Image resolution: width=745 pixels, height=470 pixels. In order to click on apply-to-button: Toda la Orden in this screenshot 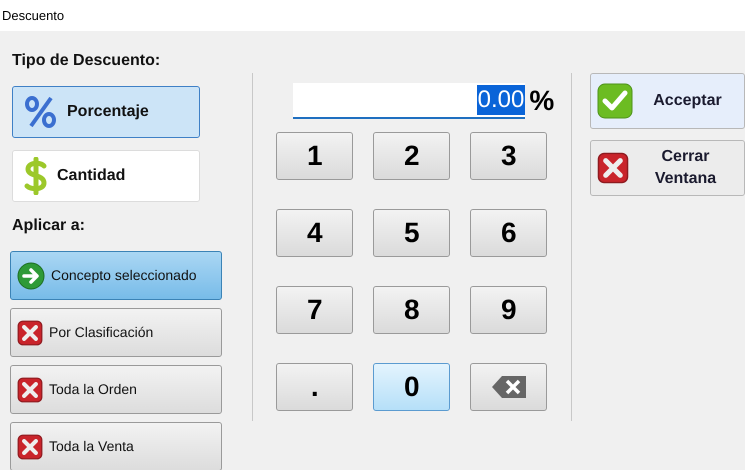, I will do `click(116, 389)`.